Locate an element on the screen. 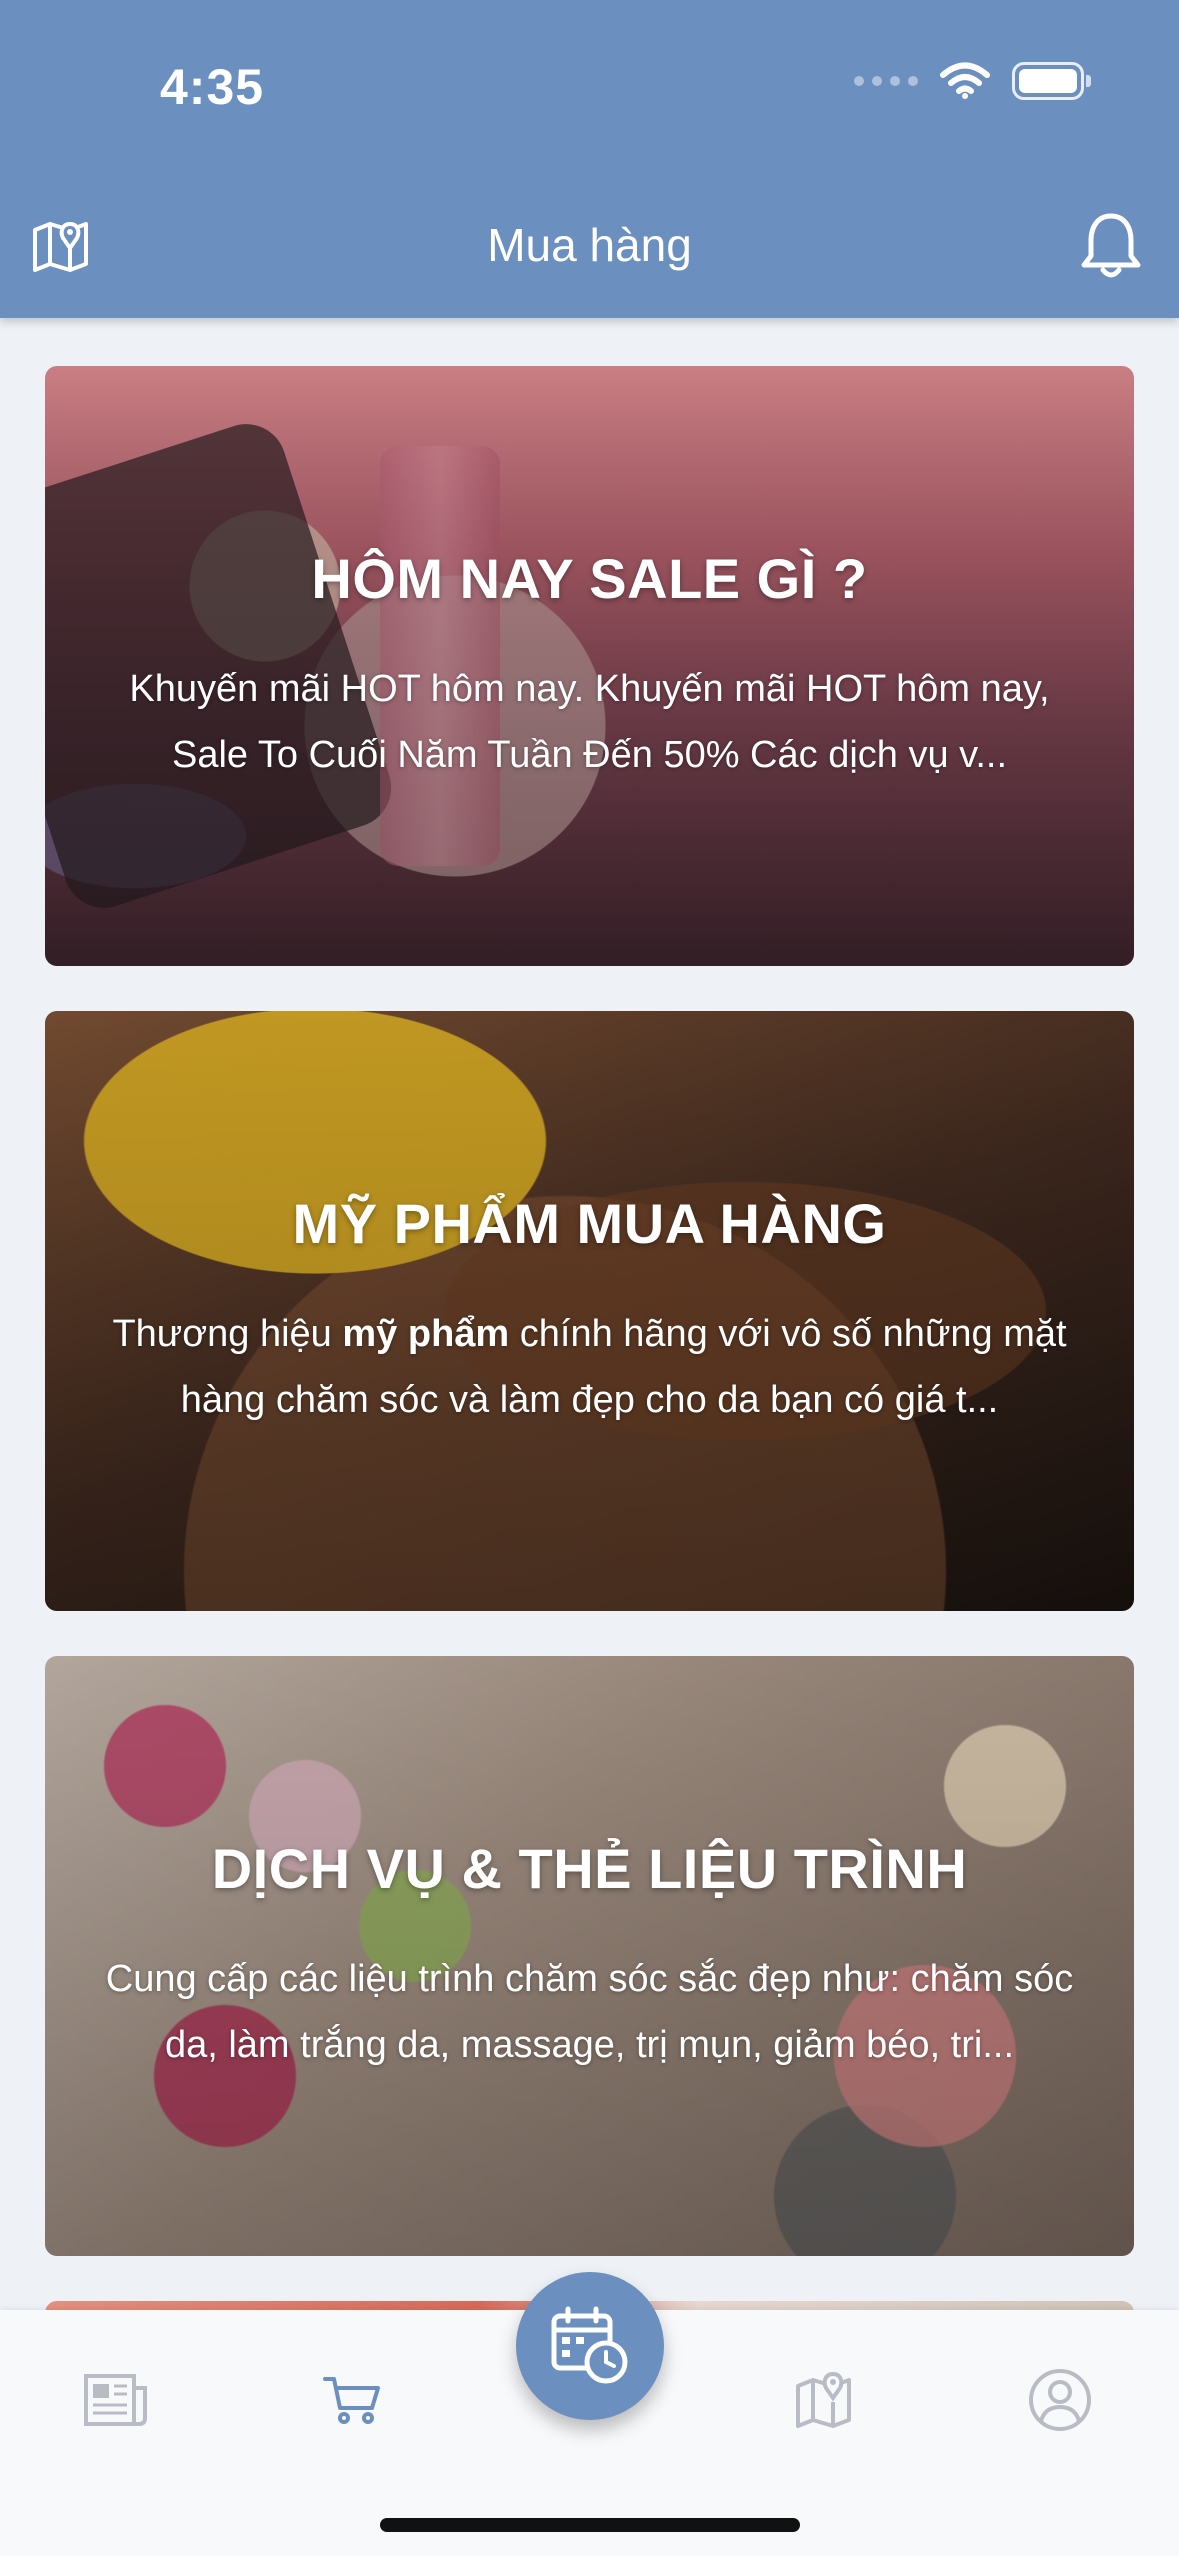 The image size is (1179, 2556). card-title: DỊCH VỤ & THẺ LIỆU TRÌNH is located at coordinates (589, 1868).